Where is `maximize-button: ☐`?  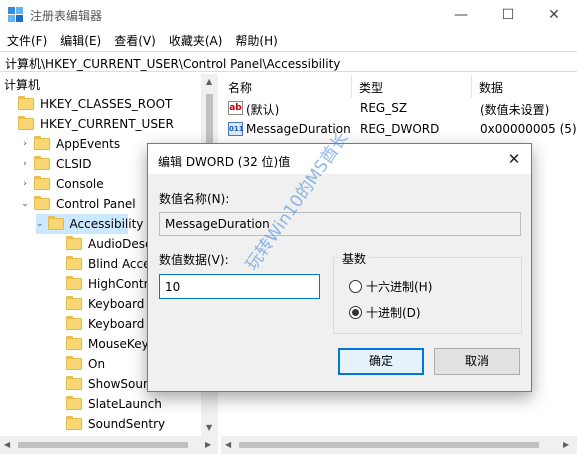
maximize-button: ☐ is located at coordinates (508, 14).